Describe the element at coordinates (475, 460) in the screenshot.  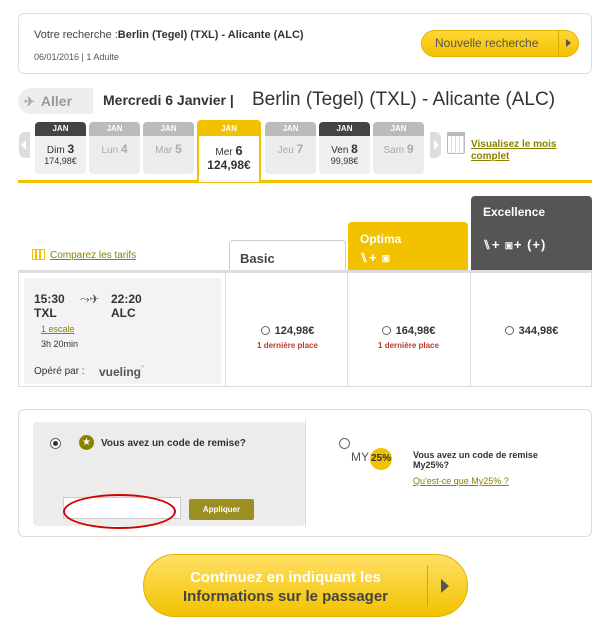
I see `my25-question: Vous avez un code de remise My25%?` at that location.